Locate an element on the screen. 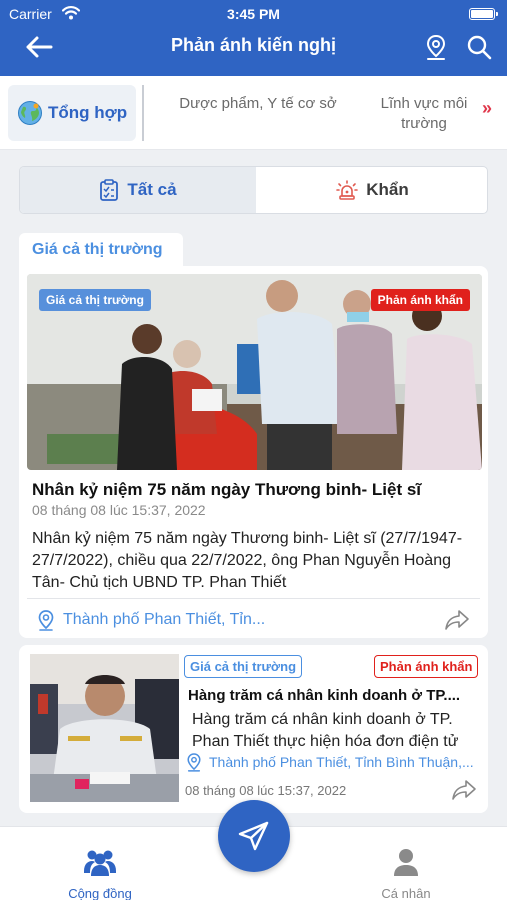  filter-segment: Tất cả Khẩn is located at coordinates (253, 190).